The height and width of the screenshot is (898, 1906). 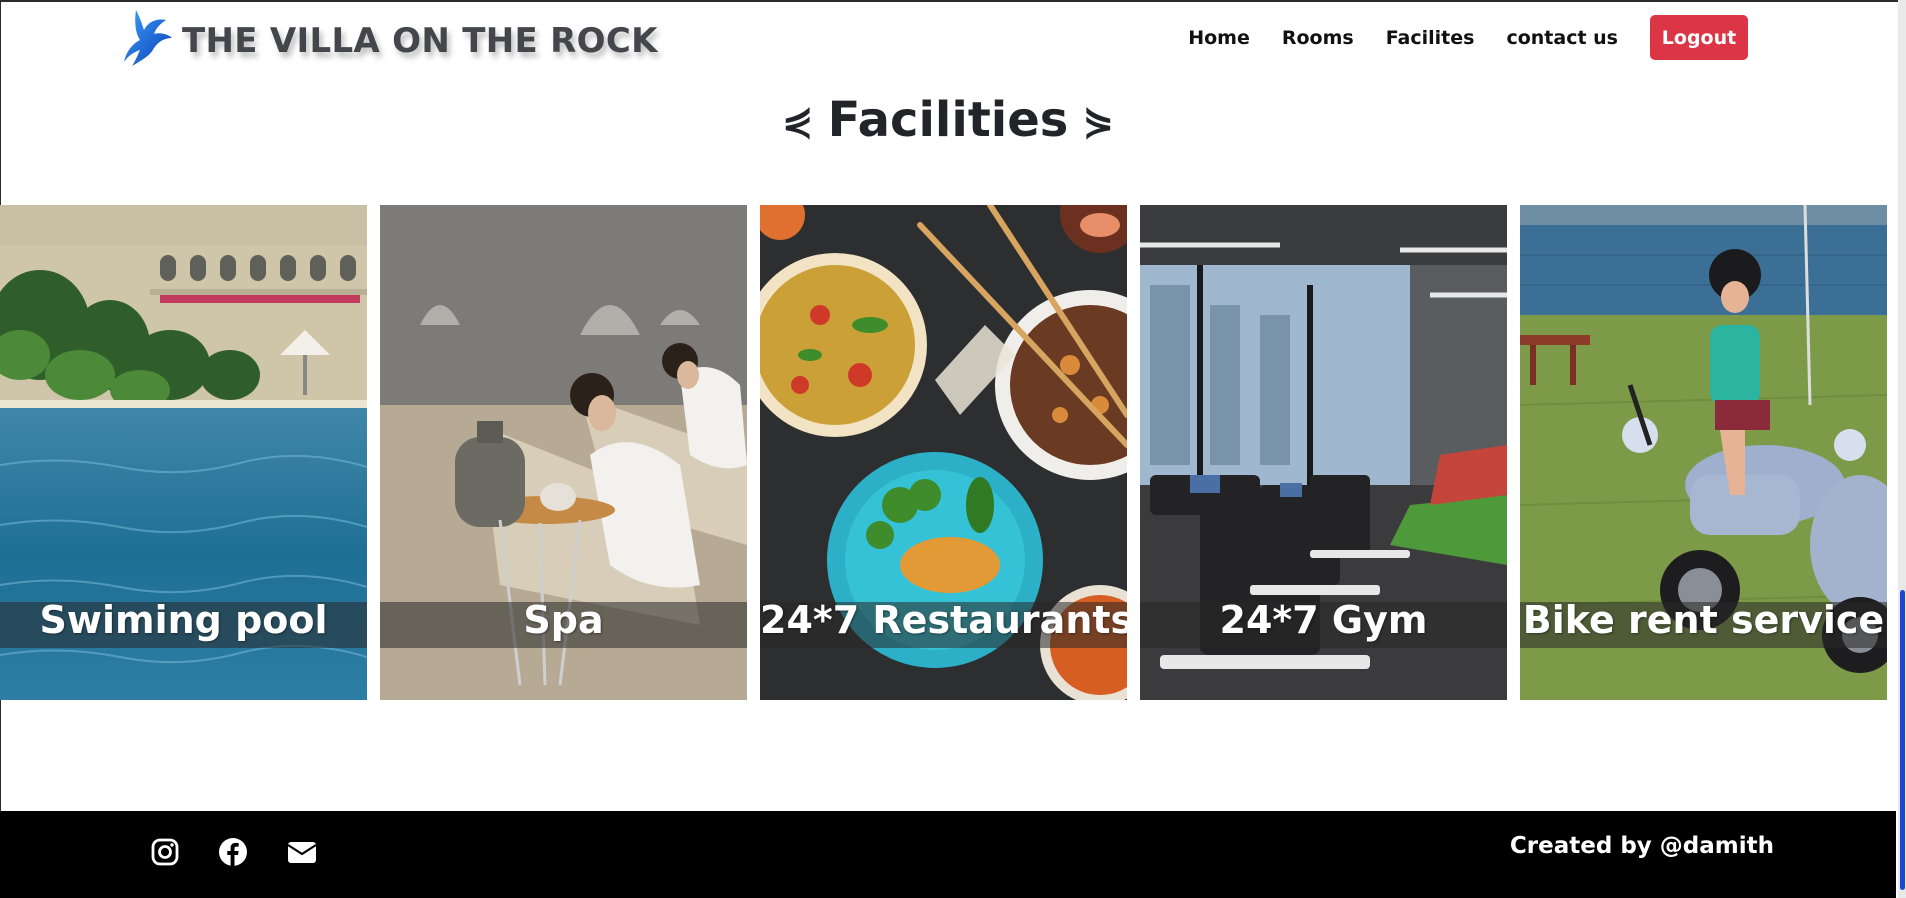 I want to click on facility-label: 24*7 Restaurants, so click(x=943, y=620).